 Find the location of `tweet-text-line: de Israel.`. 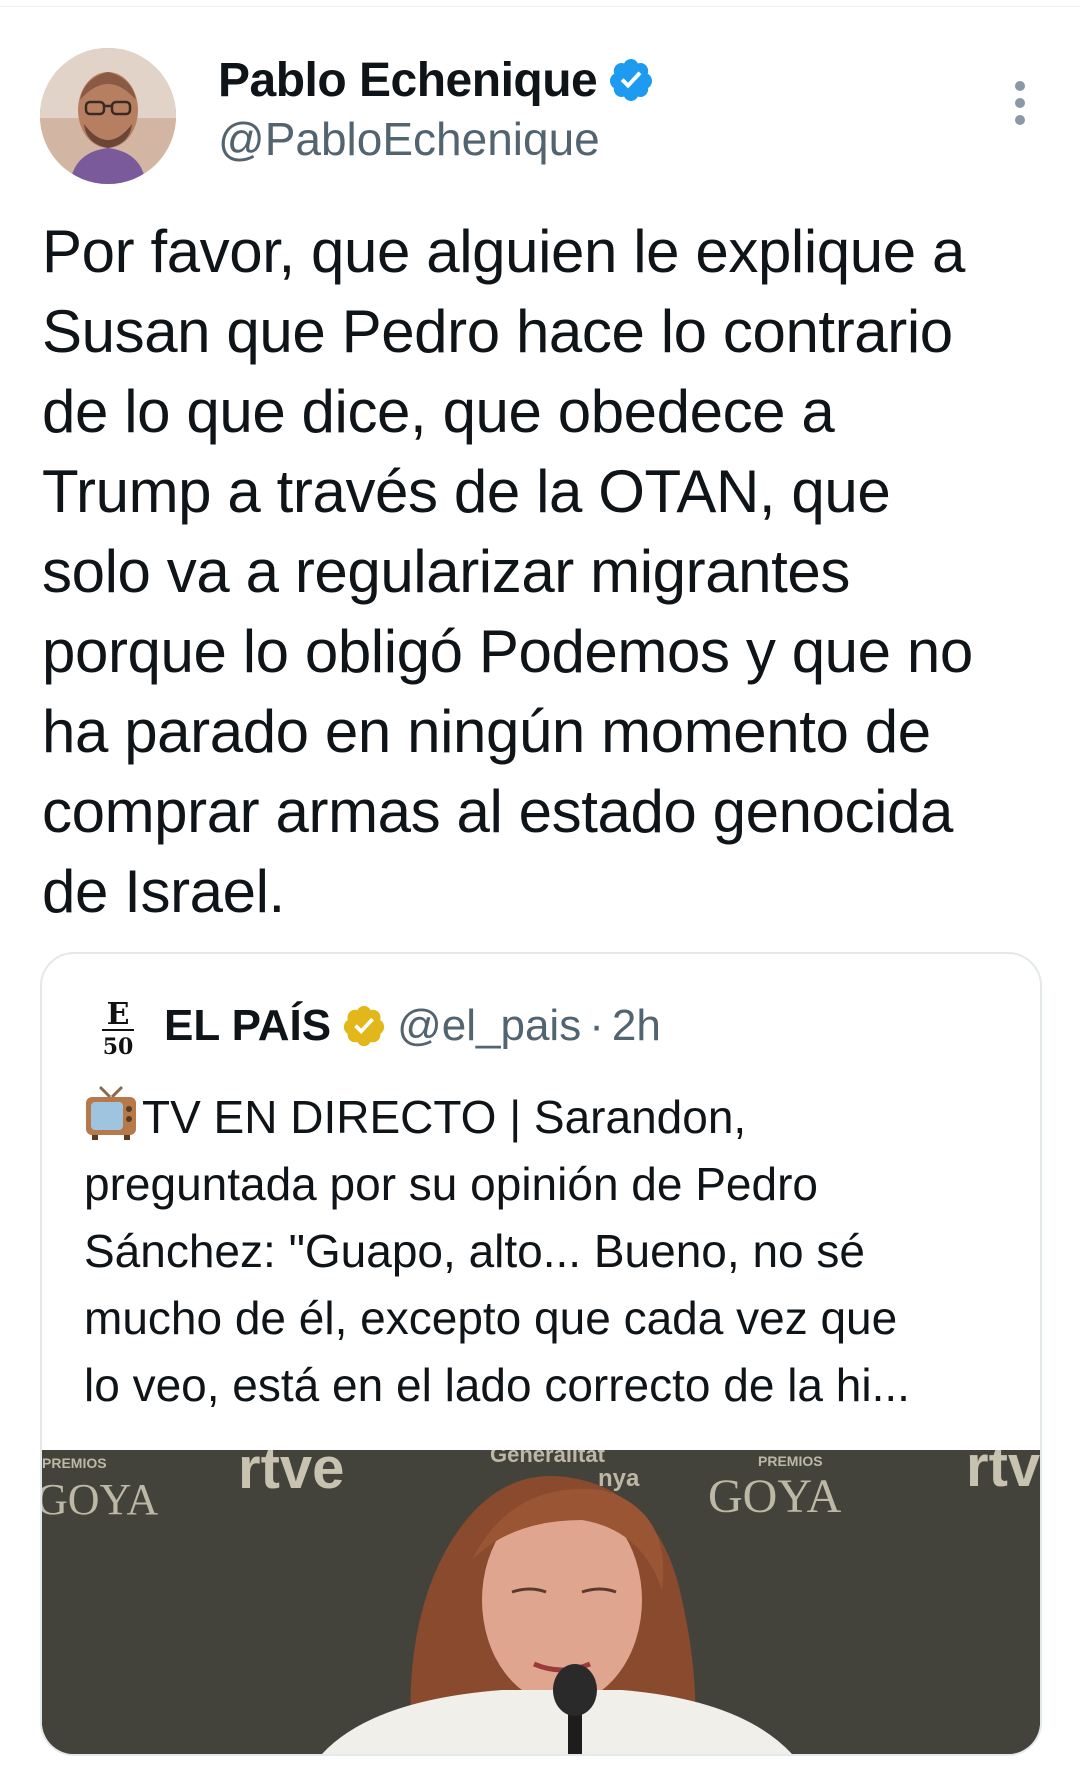

tweet-text-line: de Israel. is located at coordinates (163, 891).